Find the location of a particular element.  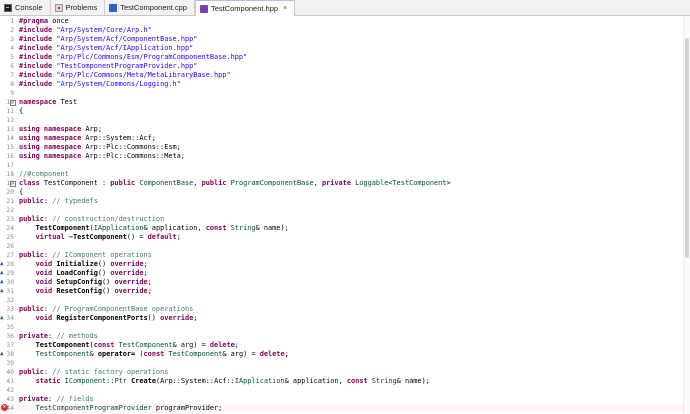

code-line: 23 public: // construction/destruction is located at coordinates (342, 219).